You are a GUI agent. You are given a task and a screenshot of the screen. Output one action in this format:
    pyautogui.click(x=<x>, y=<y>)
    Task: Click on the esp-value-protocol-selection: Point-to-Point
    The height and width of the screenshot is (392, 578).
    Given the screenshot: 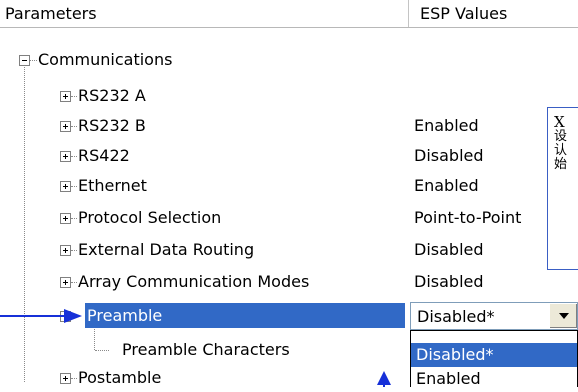 What is the action you would take?
    pyautogui.click(x=468, y=217)
    